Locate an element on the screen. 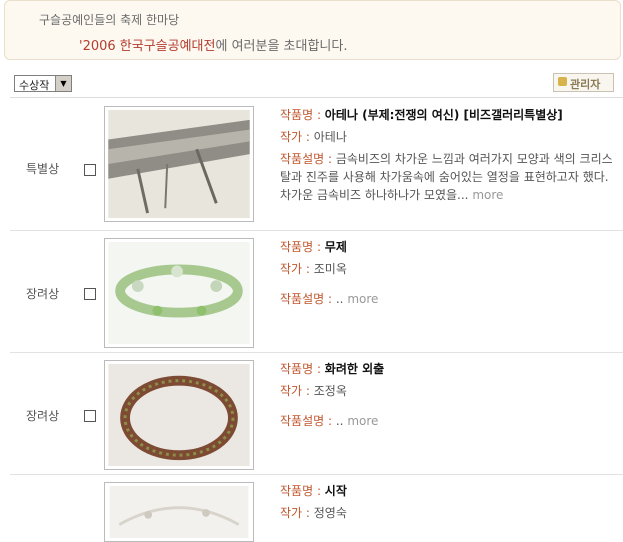 The image size is (623, 542). admin-button-label: 관리자 is located at coordinates (585, 84).